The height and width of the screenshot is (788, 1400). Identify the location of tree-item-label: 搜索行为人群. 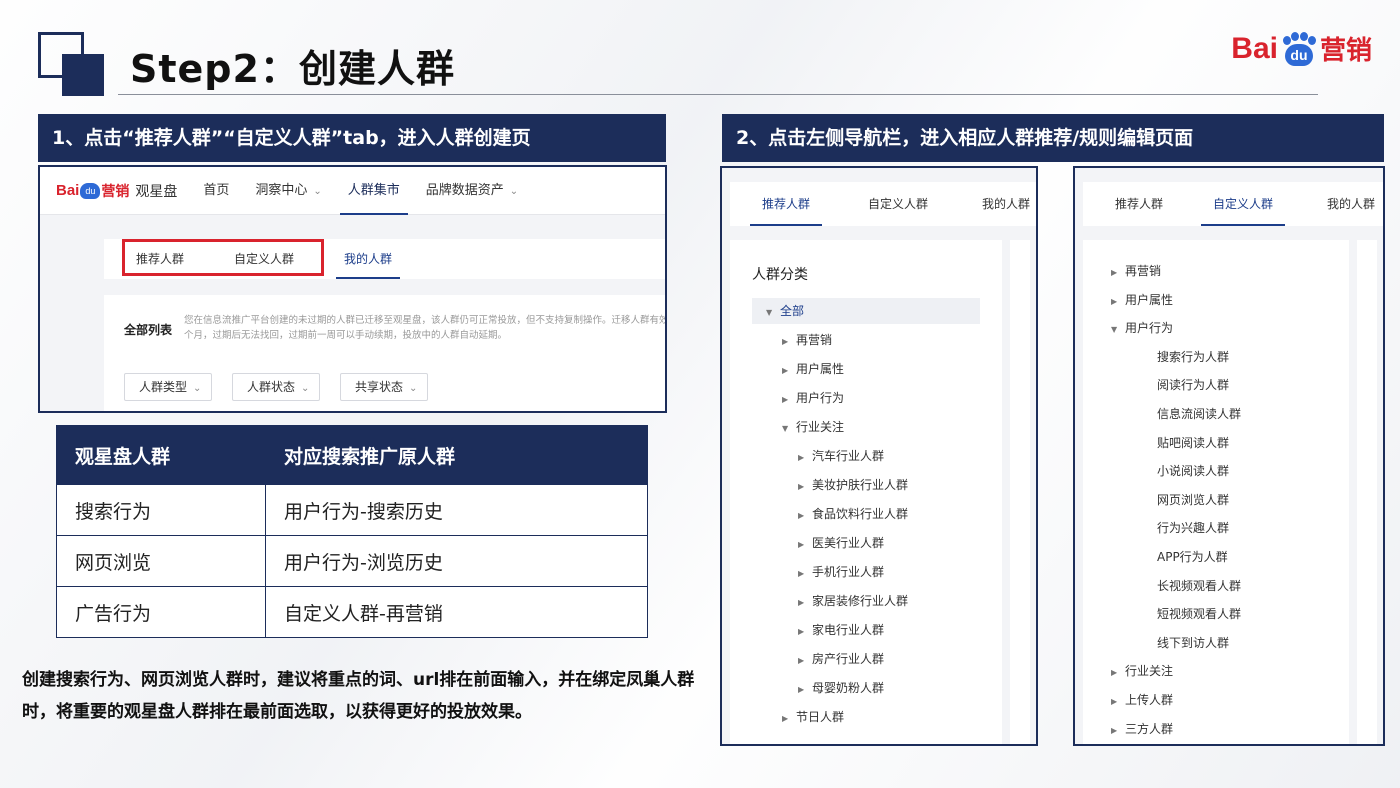
(1193, 356).